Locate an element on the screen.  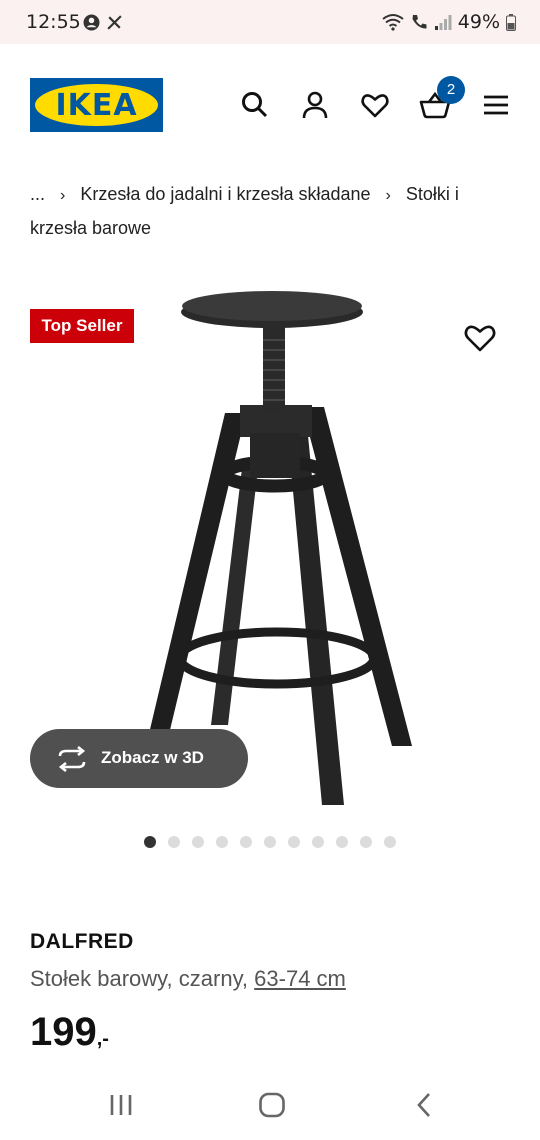
wifi-icon is located at coordinates (393, 22).